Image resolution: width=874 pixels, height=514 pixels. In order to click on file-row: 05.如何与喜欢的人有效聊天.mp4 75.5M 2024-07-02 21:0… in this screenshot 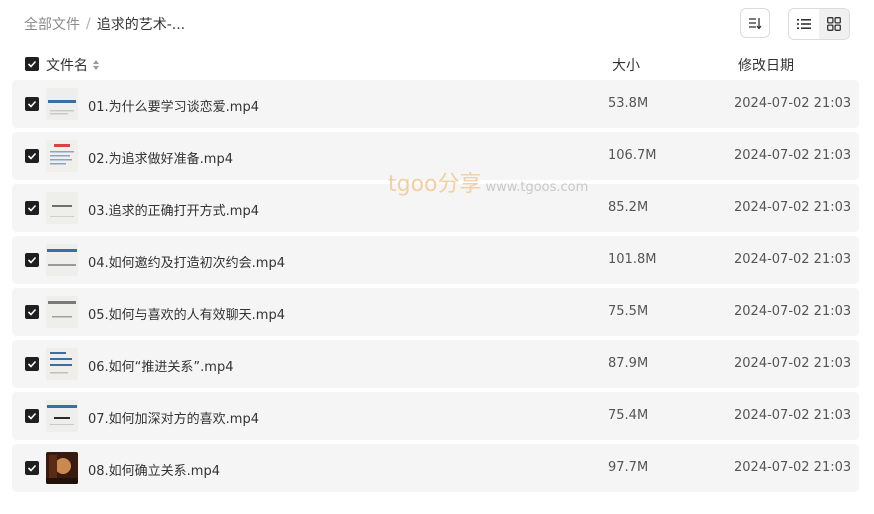, I will do `click(435, 312)`.